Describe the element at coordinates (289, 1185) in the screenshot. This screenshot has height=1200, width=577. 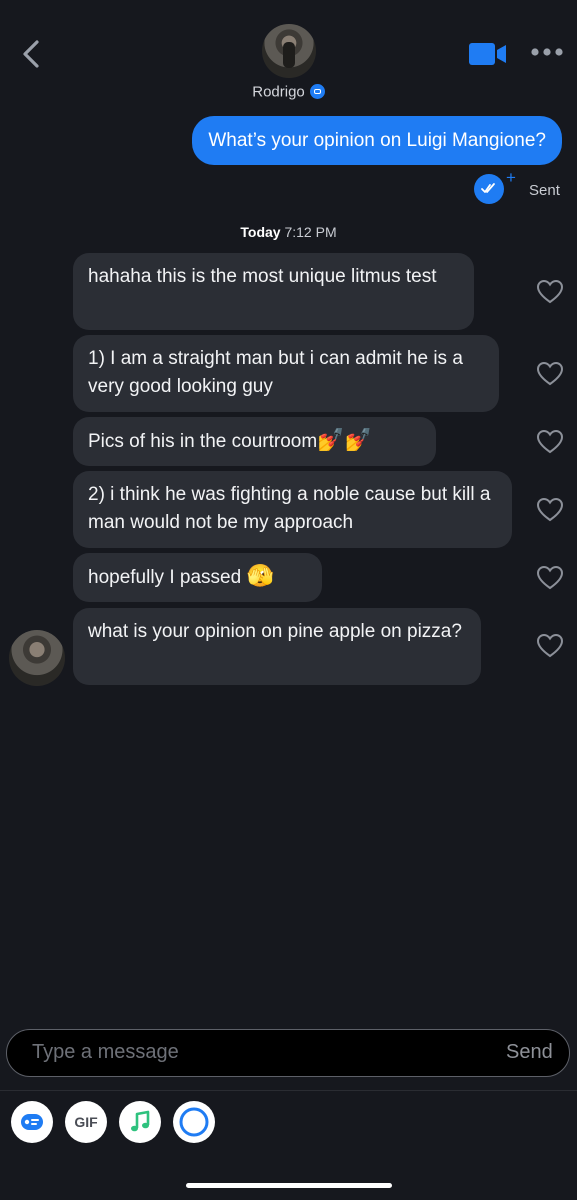
I see `home-indicator` at that location.